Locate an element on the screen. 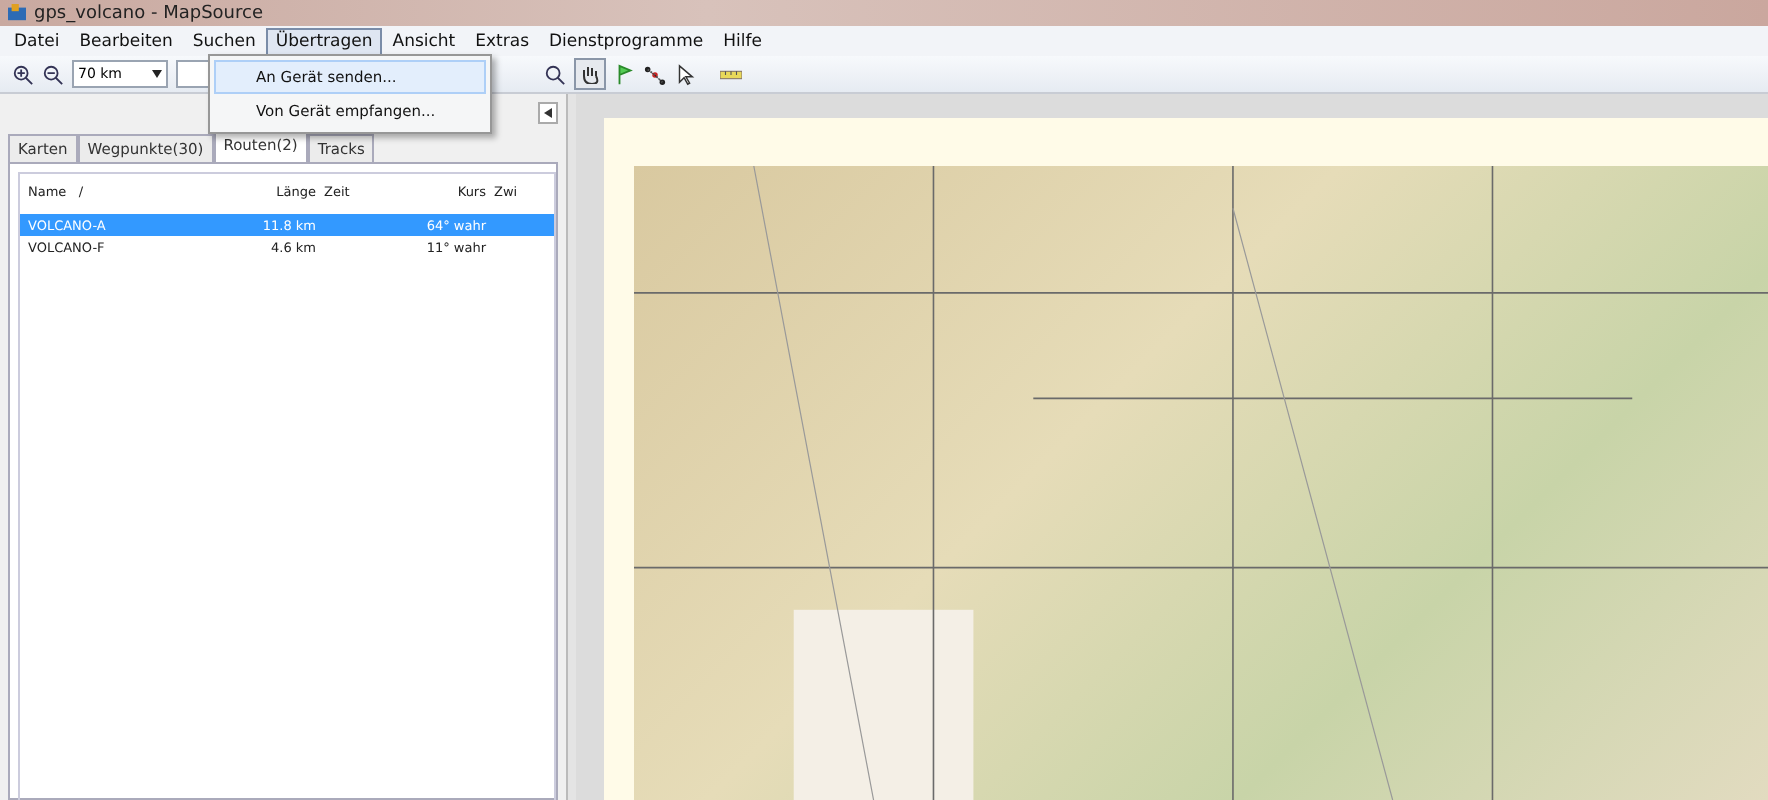 The width and height of the screenshot is (1768, 800). menu-item: Datei is located at coordinates (37, 41).